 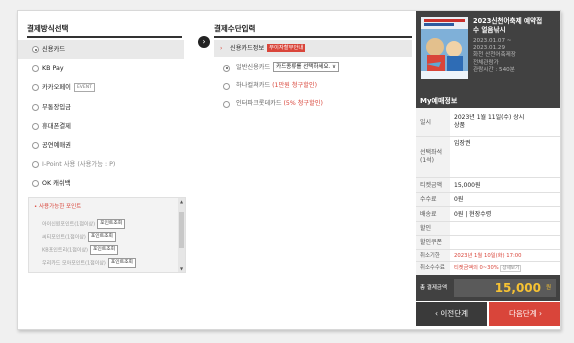 What do you see at coordinates (101, 107) in the screenshot?
I see `method-bank-transfer: 무통장입금` at bounding box center [101, 107].